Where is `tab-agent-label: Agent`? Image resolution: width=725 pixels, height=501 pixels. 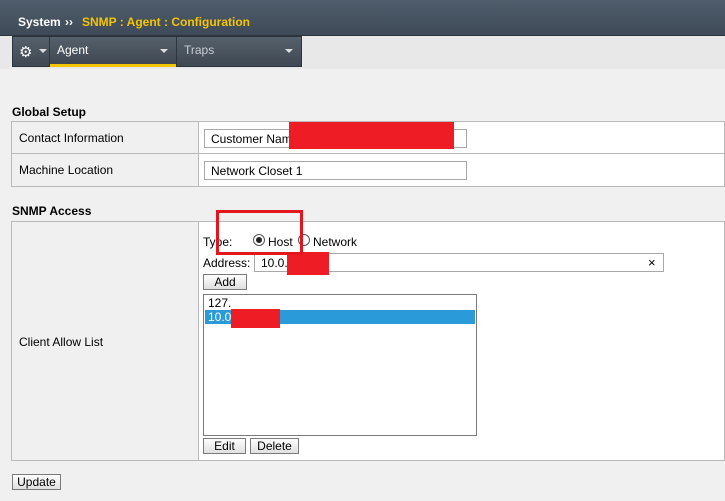 tab-agent-label: Agent is located at coordinates (73, 50).